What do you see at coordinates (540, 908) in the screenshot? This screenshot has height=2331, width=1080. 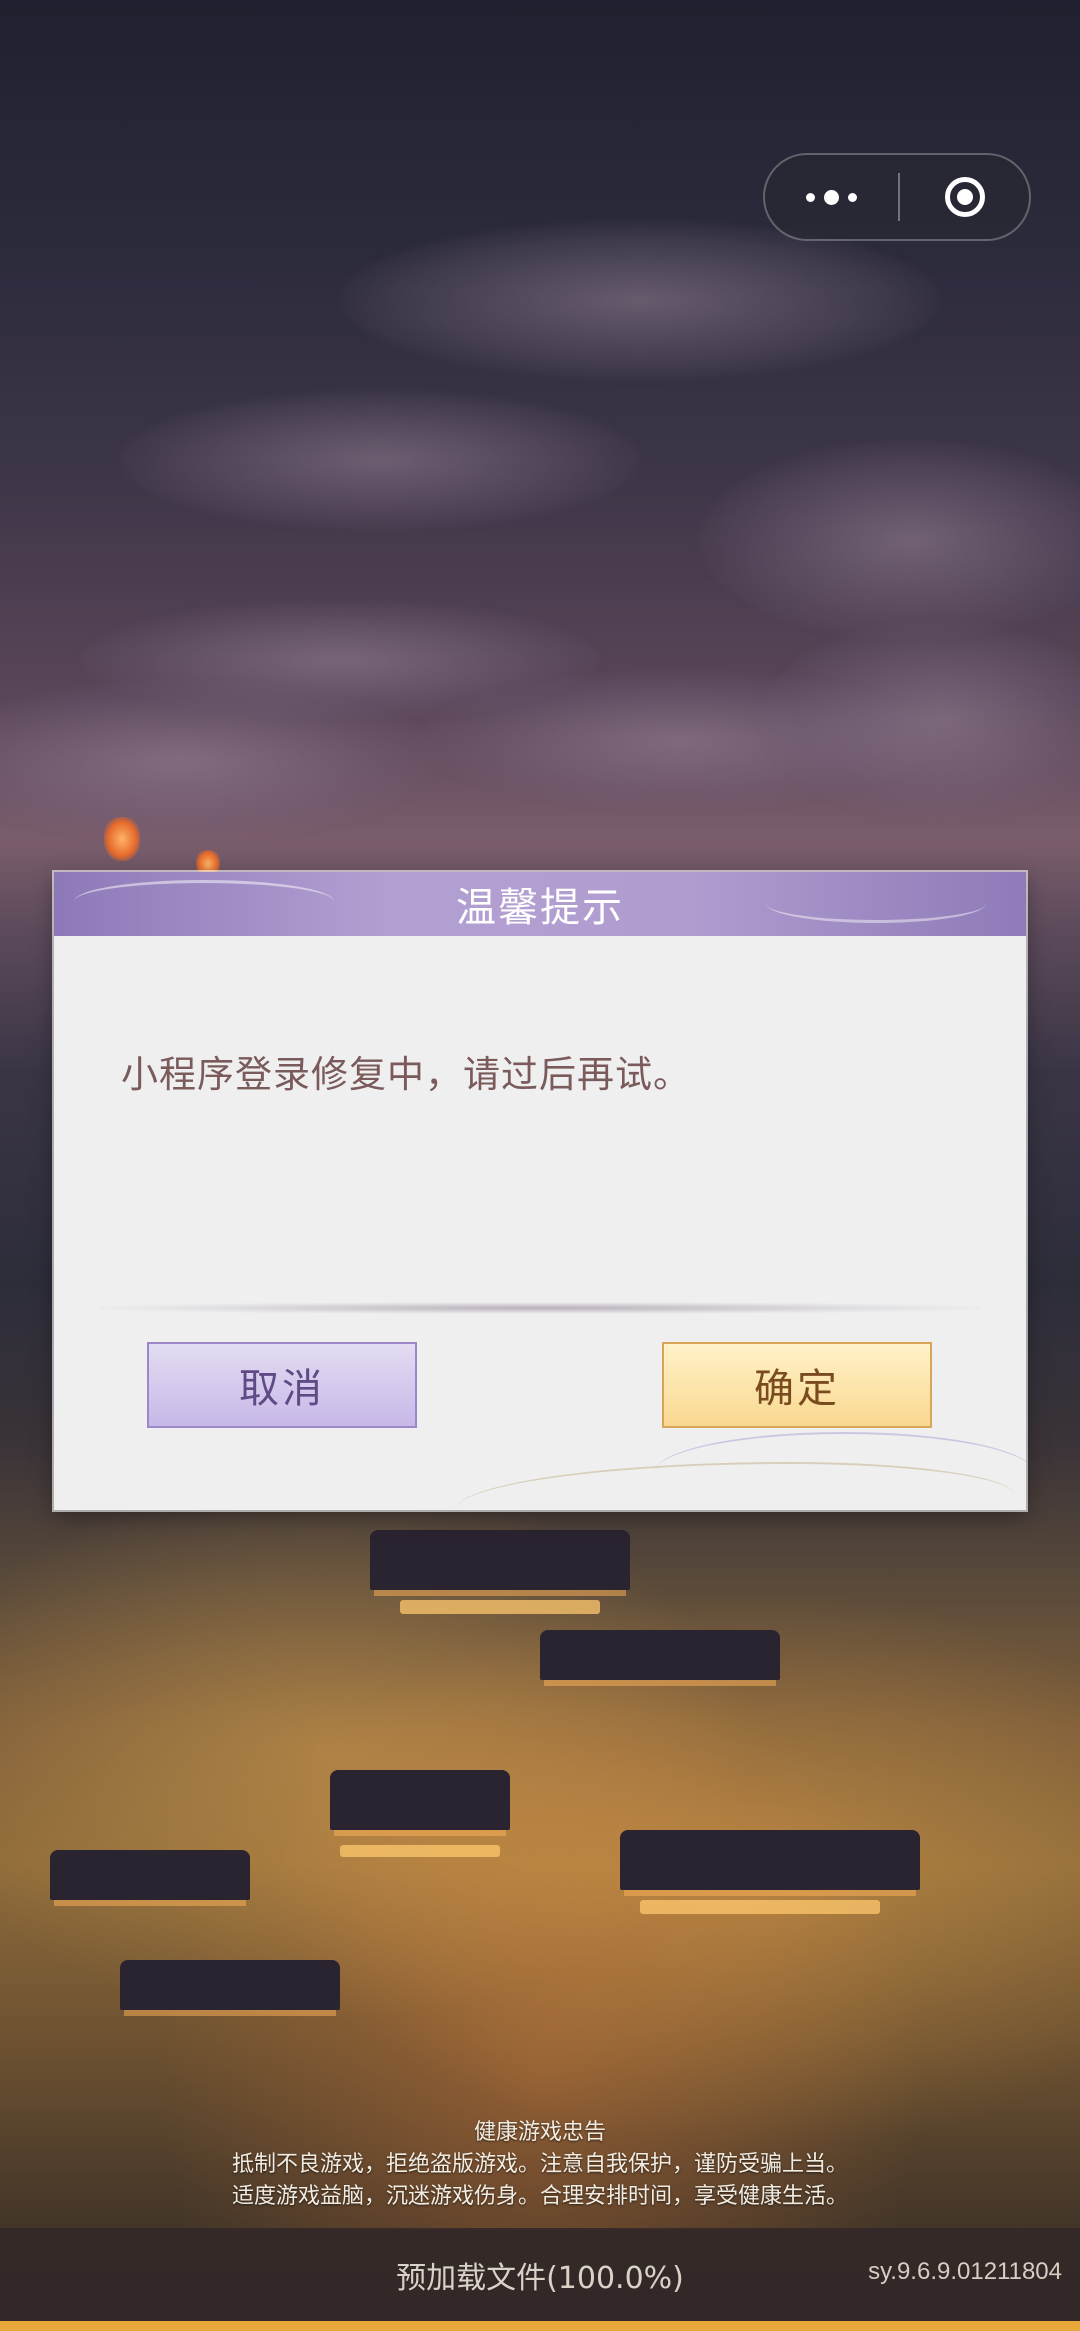 I see `dialog-title: 温馨提示` at bounding box center [540, 908].